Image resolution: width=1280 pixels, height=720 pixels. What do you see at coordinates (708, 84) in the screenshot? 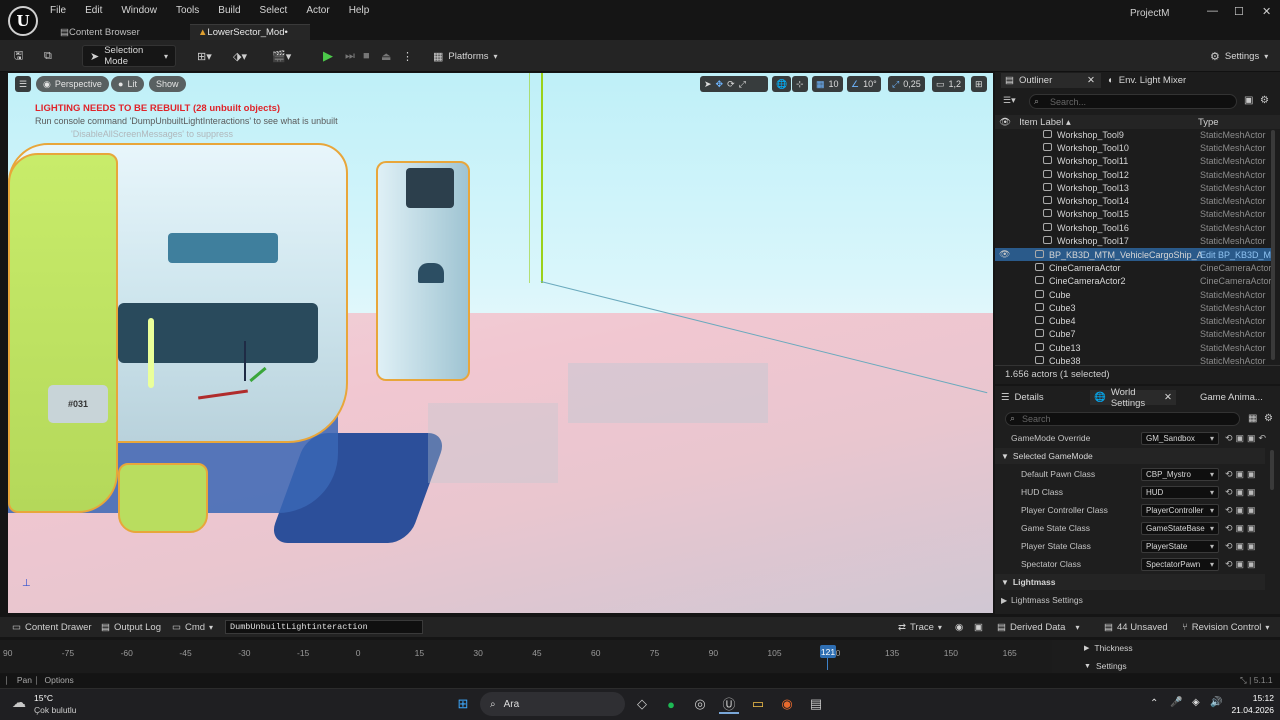
I see `select-icon: ➤` at bounding box center [708, 84].